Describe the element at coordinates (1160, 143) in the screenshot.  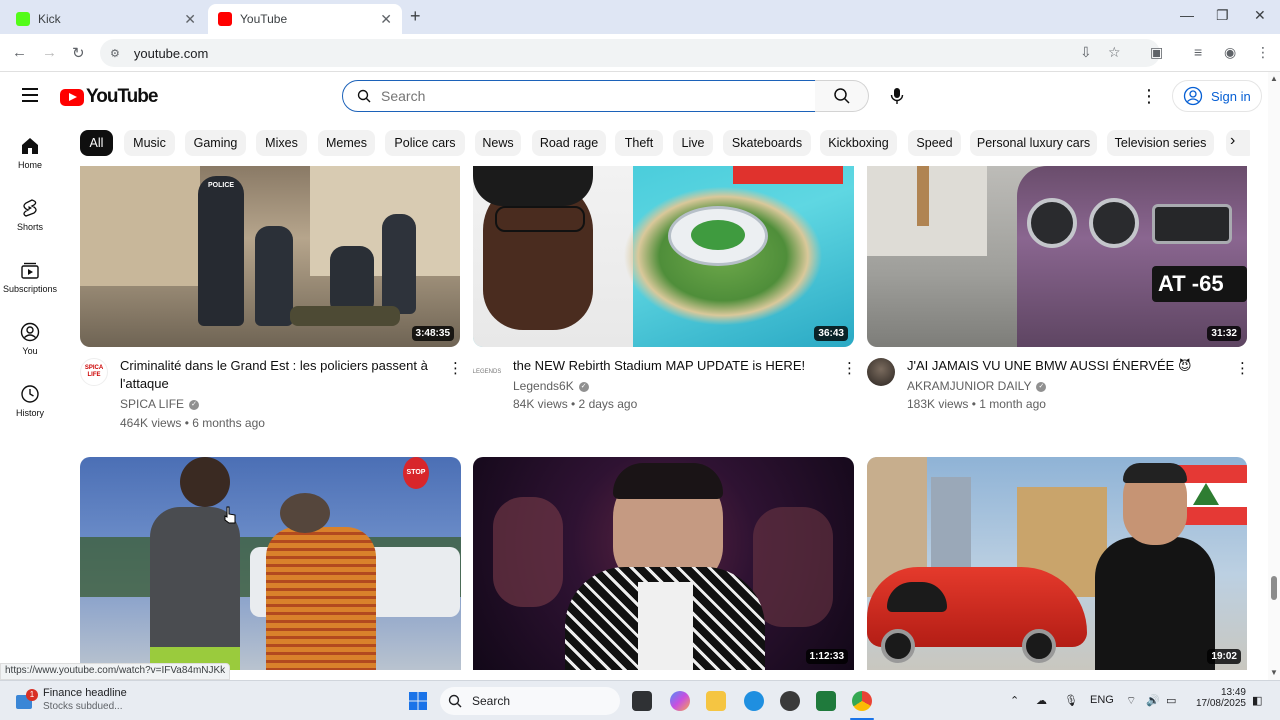
I see `chip-television-series: Television series` at that location.